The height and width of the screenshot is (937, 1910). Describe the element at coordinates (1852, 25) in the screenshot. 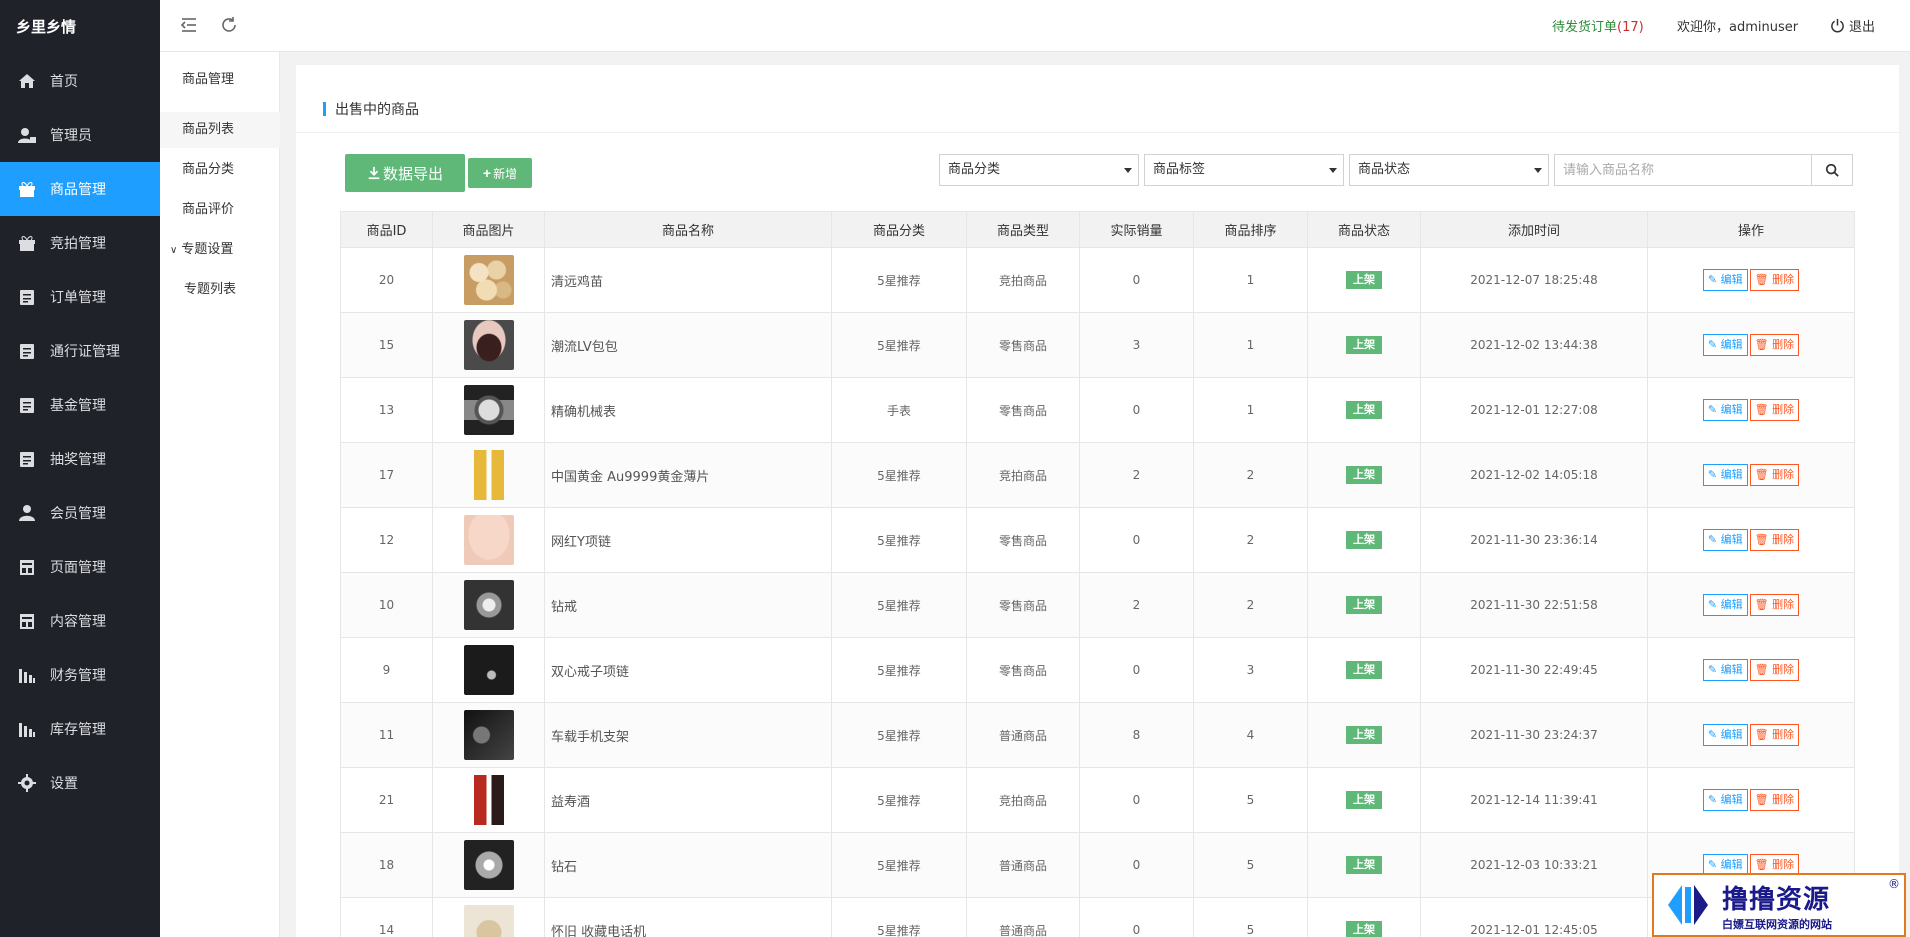

I see `logout-button: 退出` at that location.